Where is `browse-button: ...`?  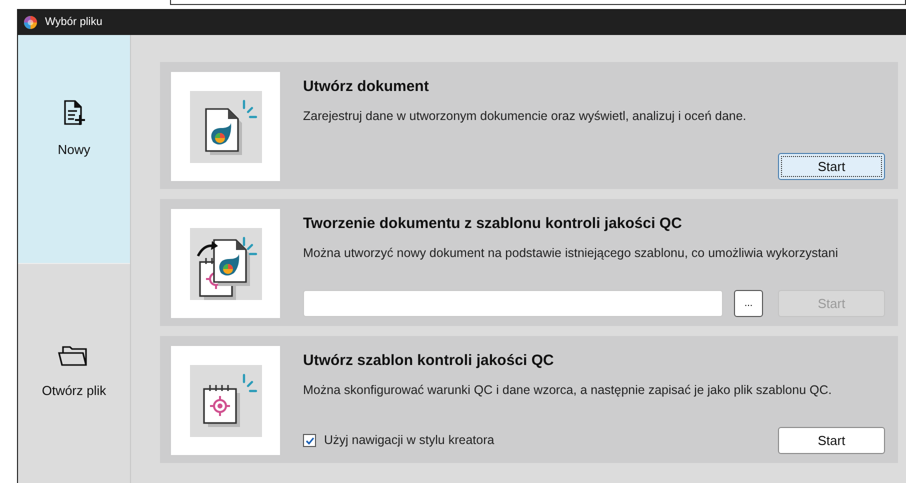 browse-button: ... is located at coordinates (748, 303).